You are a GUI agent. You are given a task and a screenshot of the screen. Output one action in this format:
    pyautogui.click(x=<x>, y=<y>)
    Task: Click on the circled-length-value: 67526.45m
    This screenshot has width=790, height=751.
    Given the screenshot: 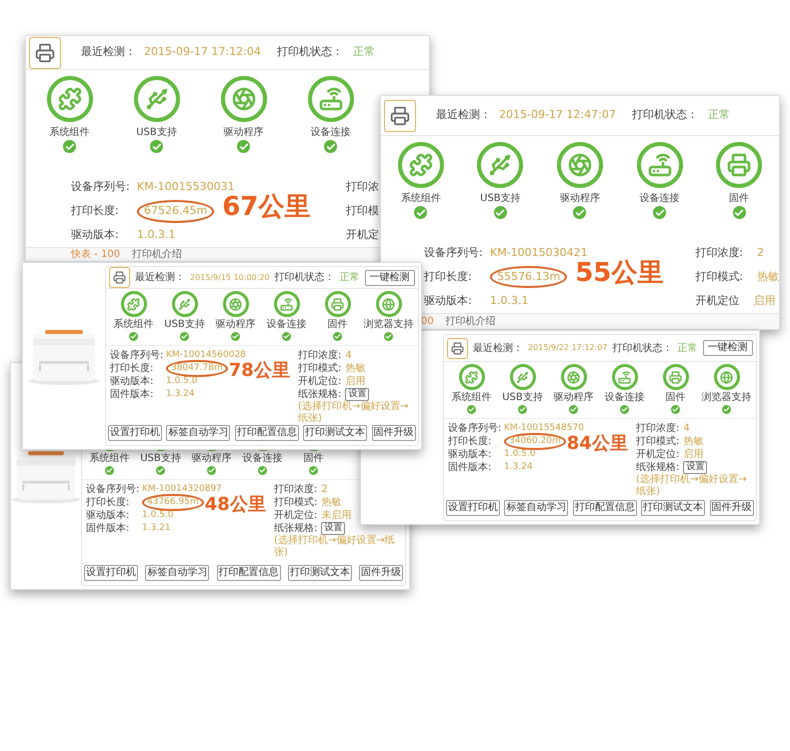 What is the action you would take?
    pyautogui.click(x=175, y=211)
    